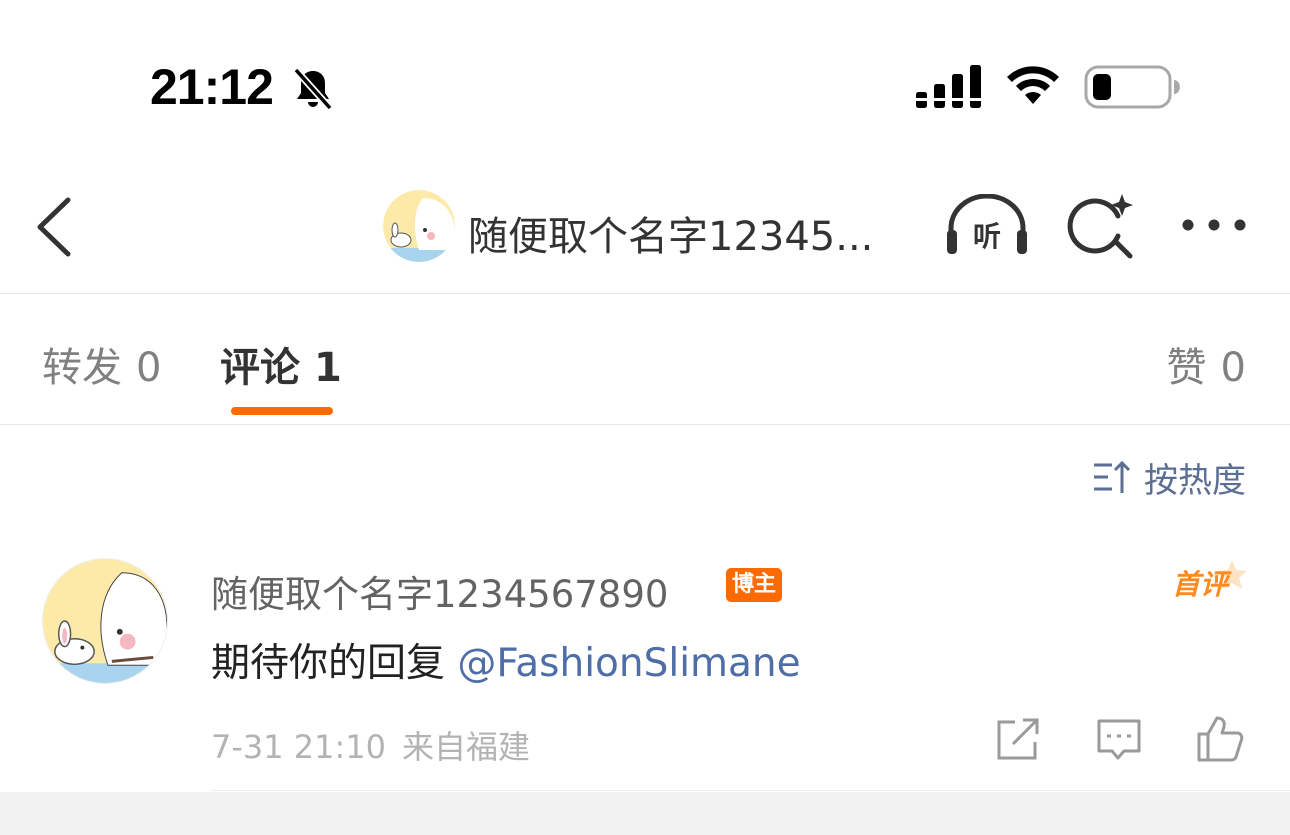  Describe the element at coordinates (987, 236) in the screenshot. I see `listen-label: 听` at that location.